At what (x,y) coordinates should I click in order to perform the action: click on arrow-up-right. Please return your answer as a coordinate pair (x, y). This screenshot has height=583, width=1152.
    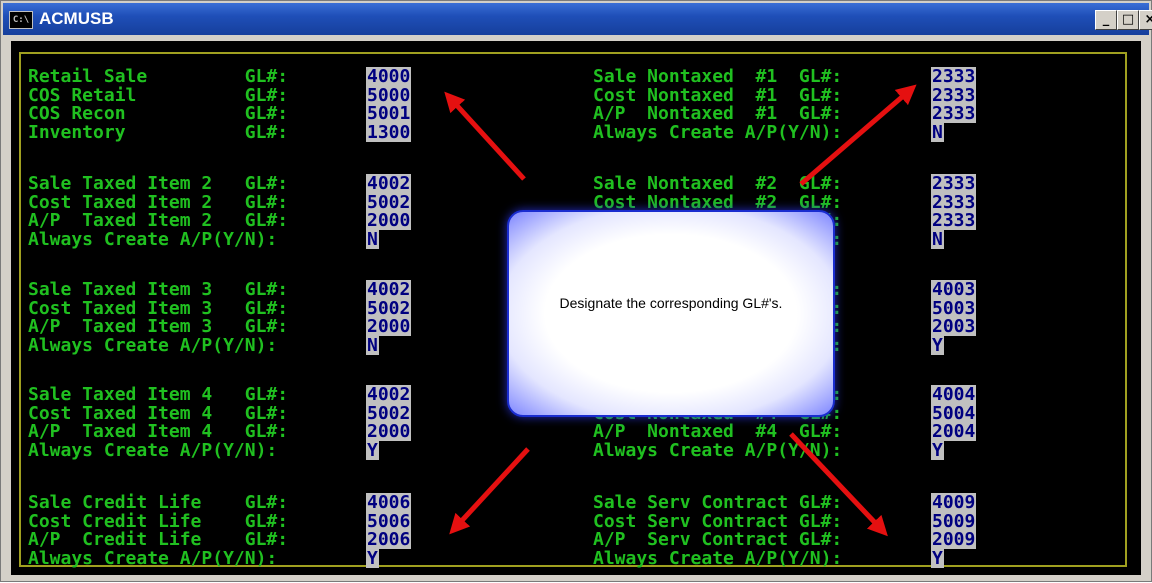
    Looking at the image, I should click on (858, 135).